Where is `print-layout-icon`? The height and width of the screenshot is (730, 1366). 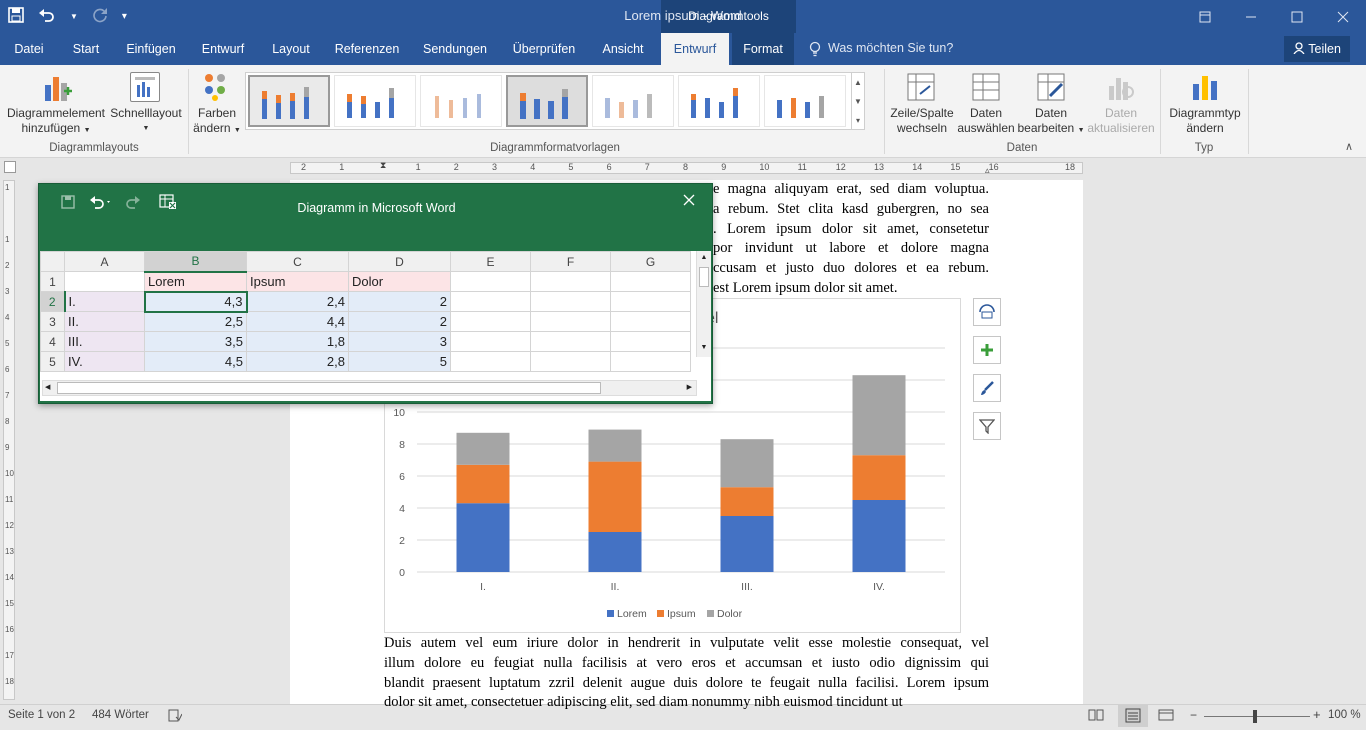
print-layout-icon is located at coordinates (1133, 716).